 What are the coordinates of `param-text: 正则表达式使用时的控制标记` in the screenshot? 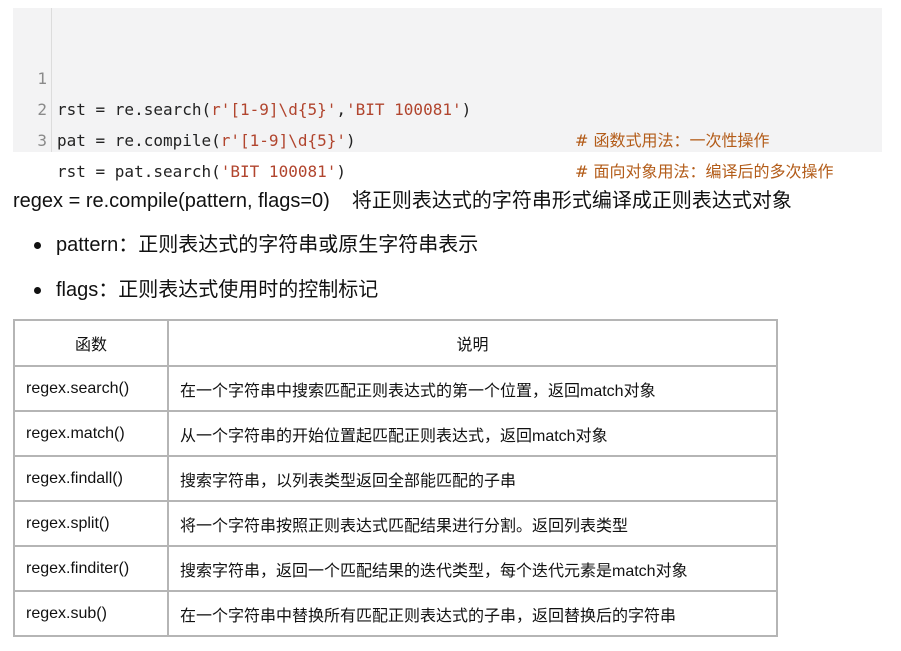 It's located at (248, 290).